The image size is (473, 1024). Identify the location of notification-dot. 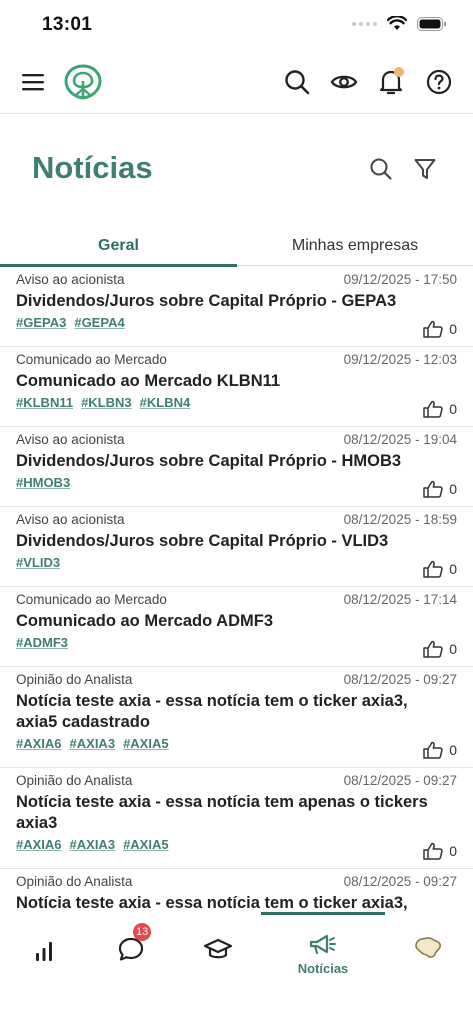
(399, 72).